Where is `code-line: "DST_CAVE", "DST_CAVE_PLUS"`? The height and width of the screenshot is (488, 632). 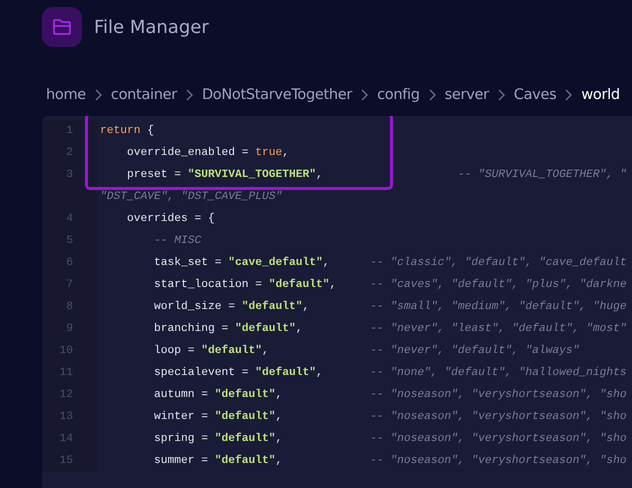 code-line: "DST_CAVE", "DST_CAVE_PLUS" is located at coordinates (191, 197).